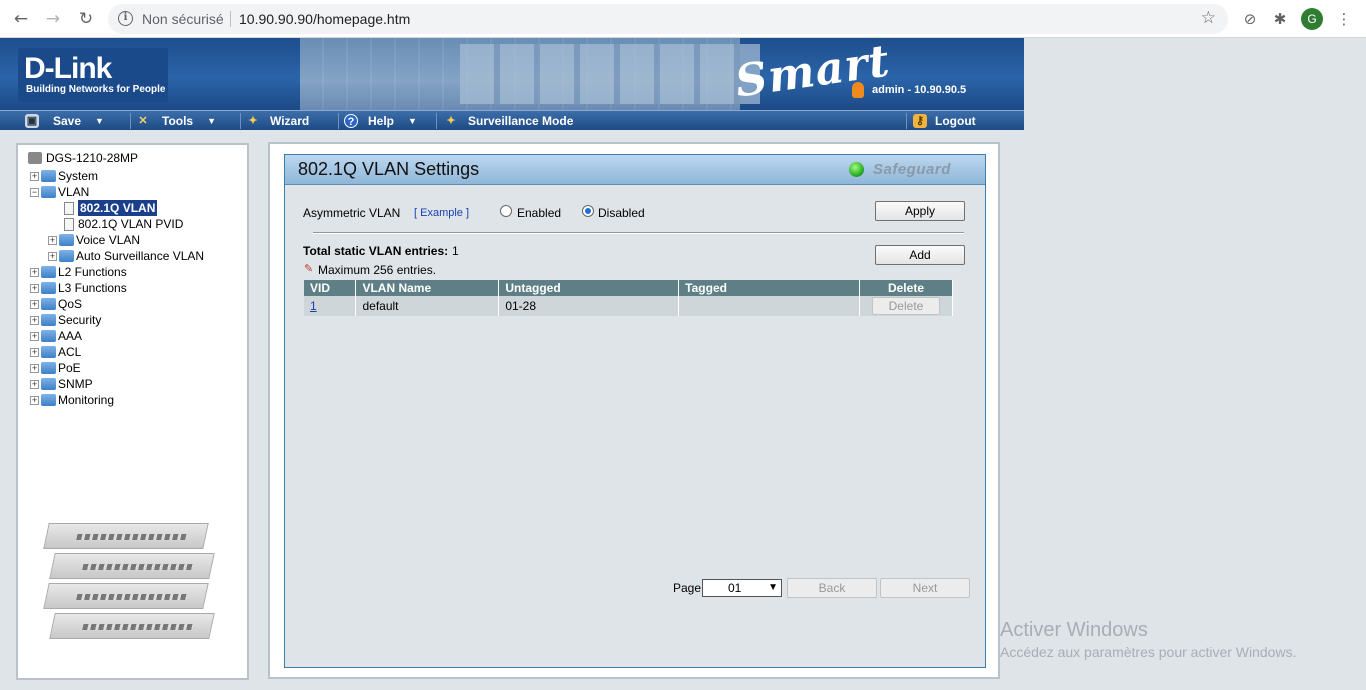  I want to click on back-arrow-icon: ←, so click(21, 19).